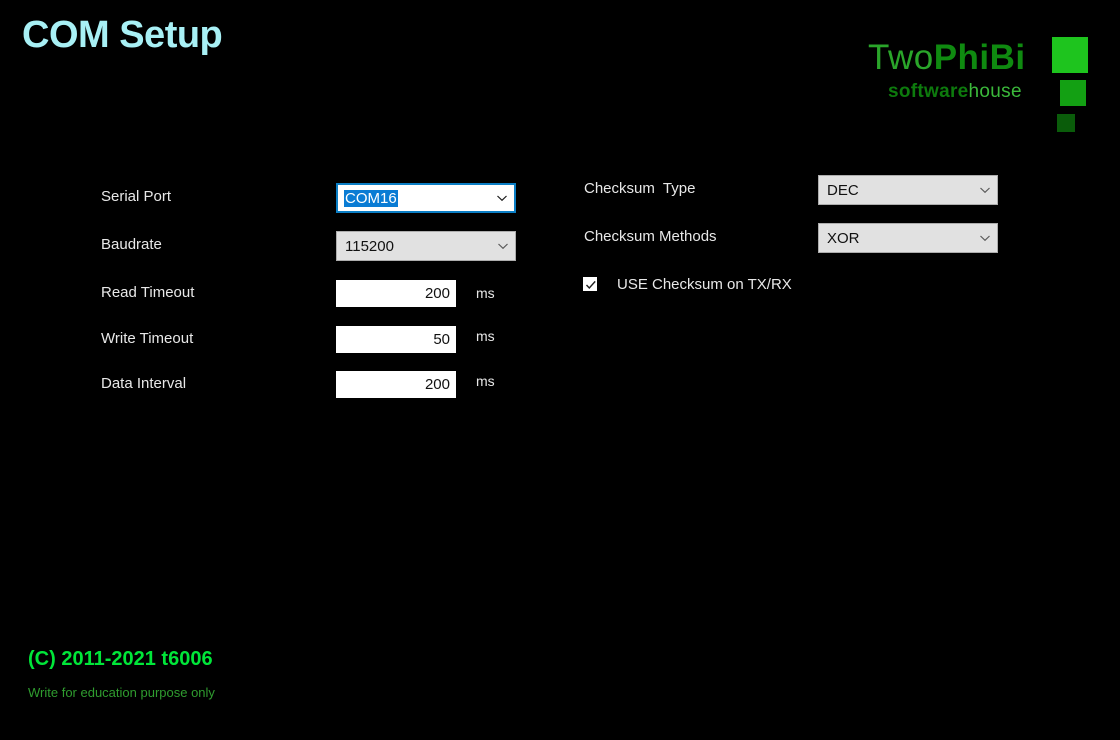  What do you see at coordinates (1070, 55) in the screenshot?
I see `logo-square-large-icon` at bounding box center [1070, 55].